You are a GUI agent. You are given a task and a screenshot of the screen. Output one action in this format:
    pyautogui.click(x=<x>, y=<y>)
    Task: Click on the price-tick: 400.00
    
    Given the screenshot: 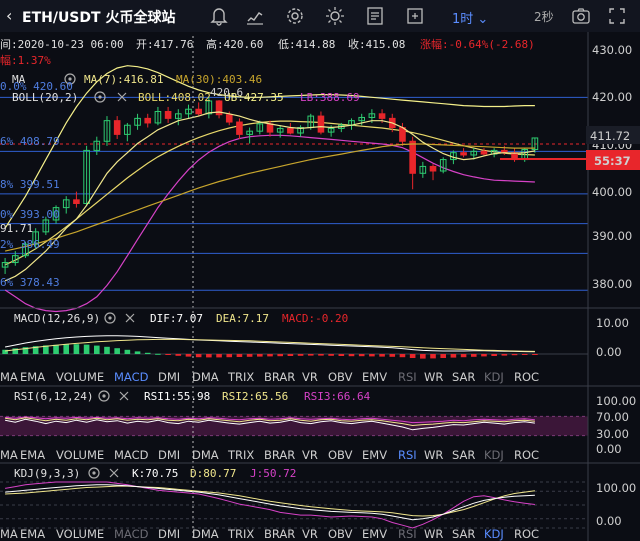 What is the action you would take?
    pyautogui.click(x=612, y=192)
    